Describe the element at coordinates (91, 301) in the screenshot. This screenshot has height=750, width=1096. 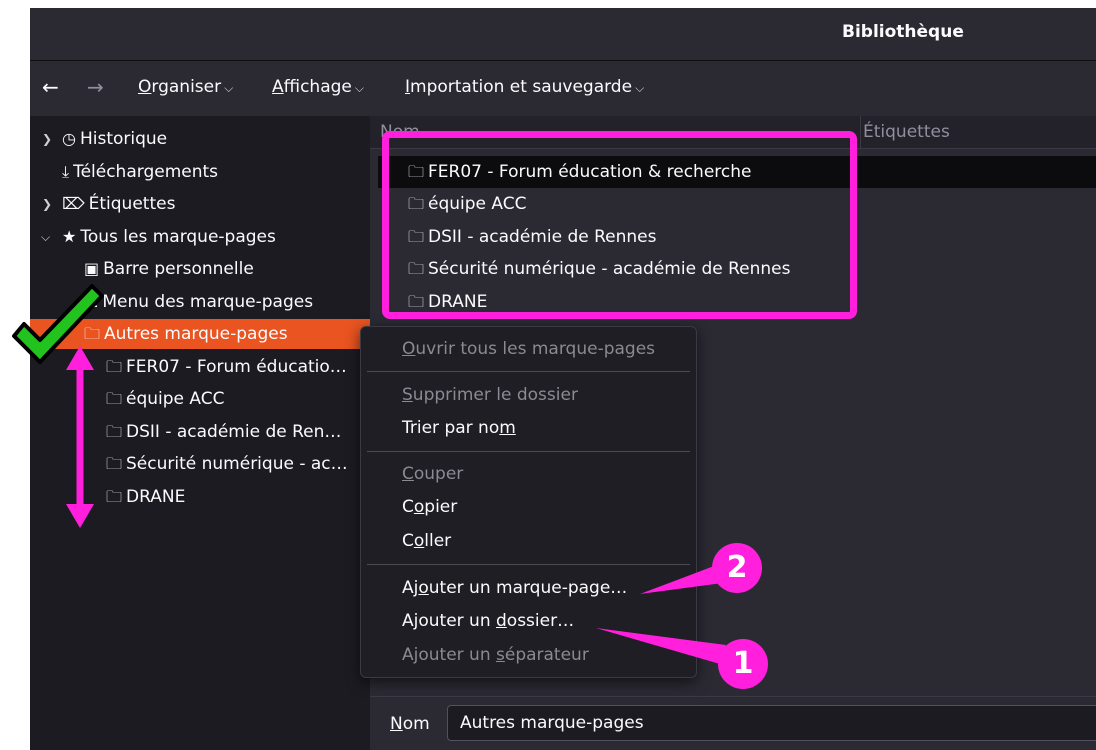
I see `bookmarks-menu-icon: ☰` at that location.